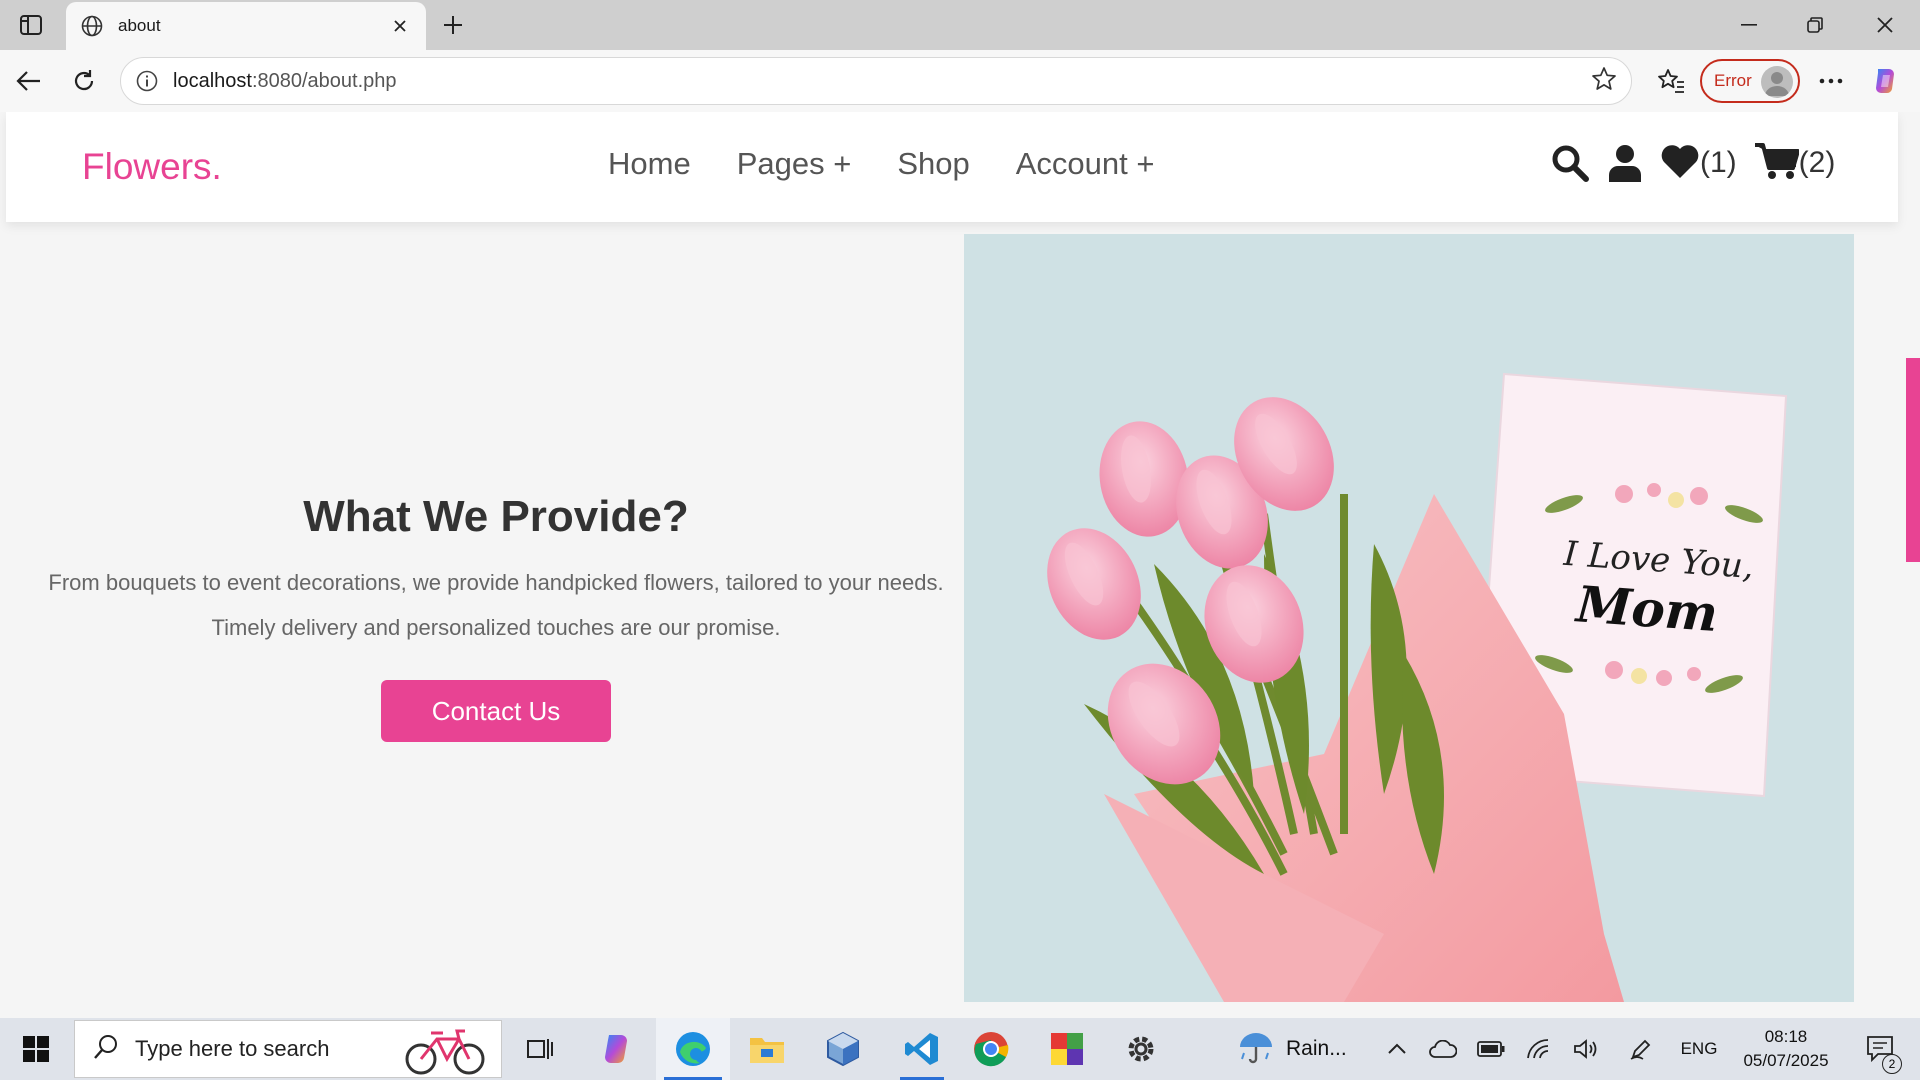  Describe the element at coordinates (1786, 1049) in the screenshot. I see `clock: 08:18 05/07/2025` at that location.